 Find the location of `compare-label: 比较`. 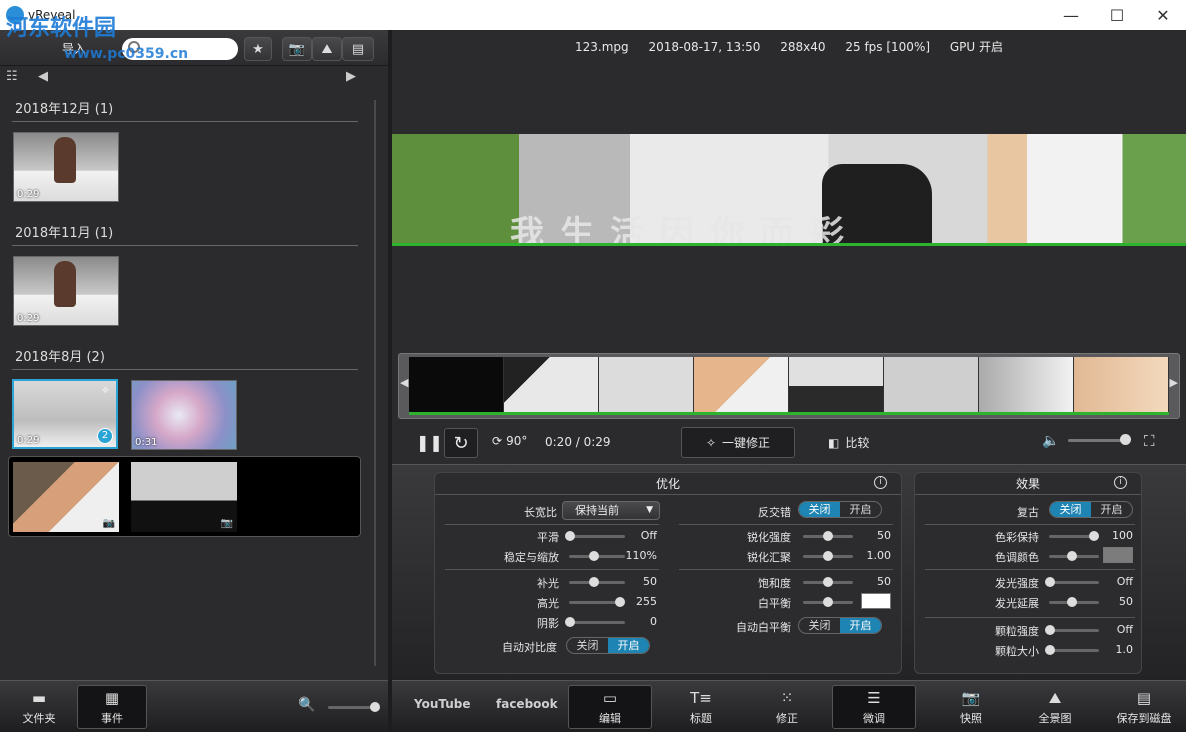

compare-label: 比较 is located at coordinates (857, 443).